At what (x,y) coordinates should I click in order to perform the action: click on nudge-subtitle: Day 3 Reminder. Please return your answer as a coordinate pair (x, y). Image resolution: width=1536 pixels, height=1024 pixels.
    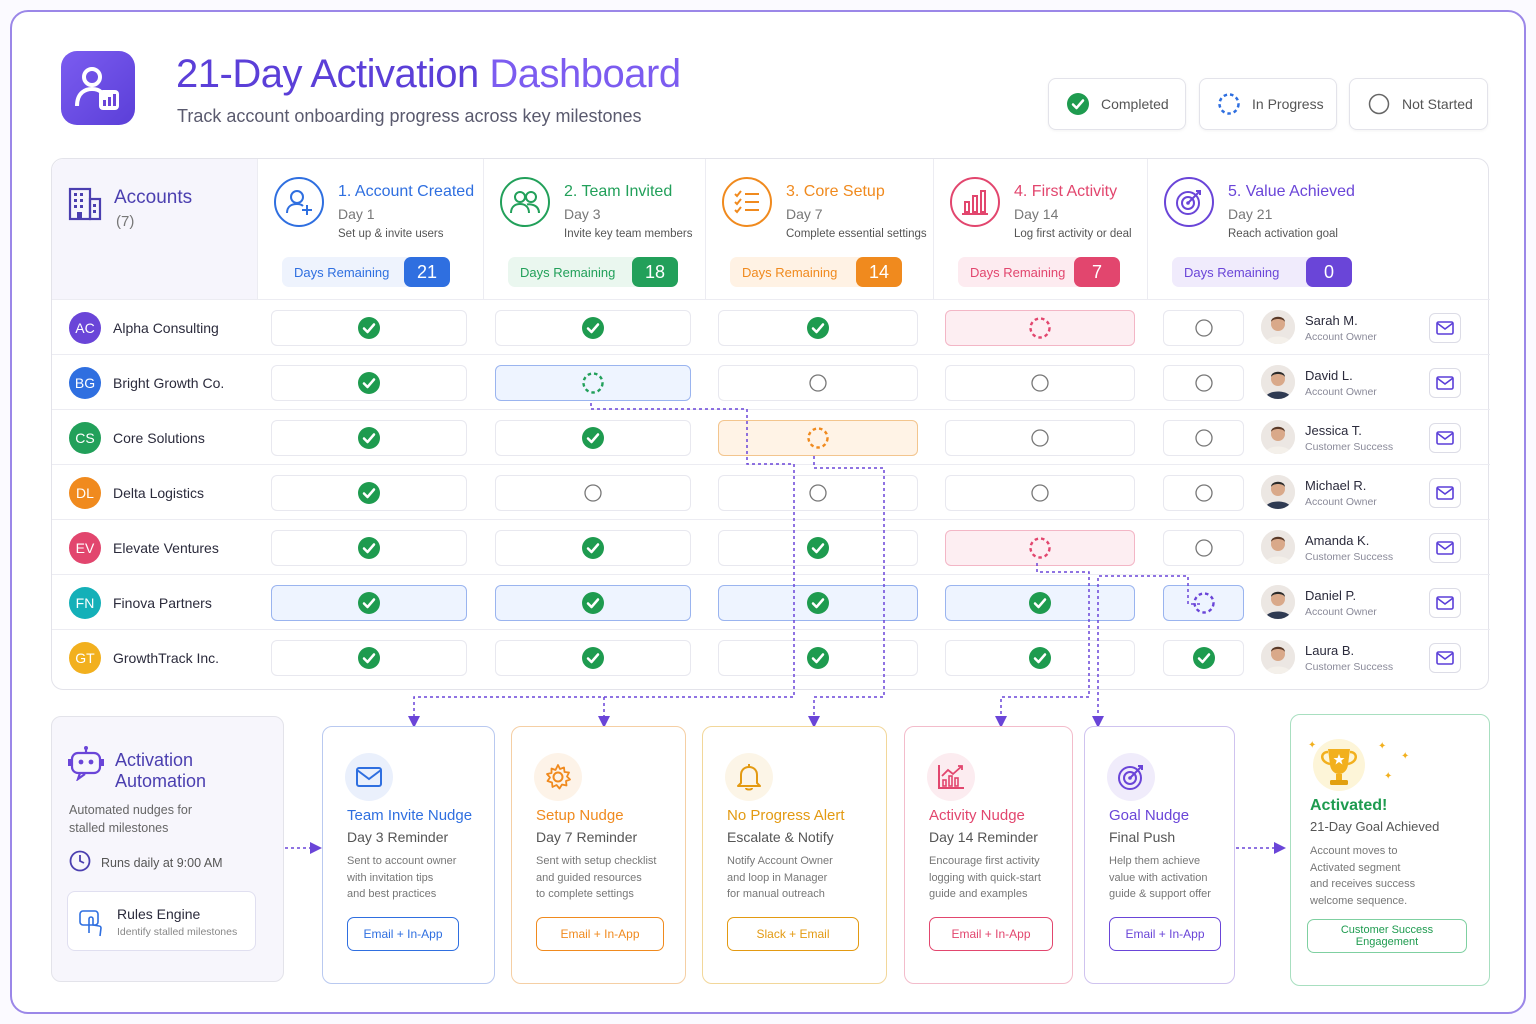
    Looking at the image, I should click on (398, 837).